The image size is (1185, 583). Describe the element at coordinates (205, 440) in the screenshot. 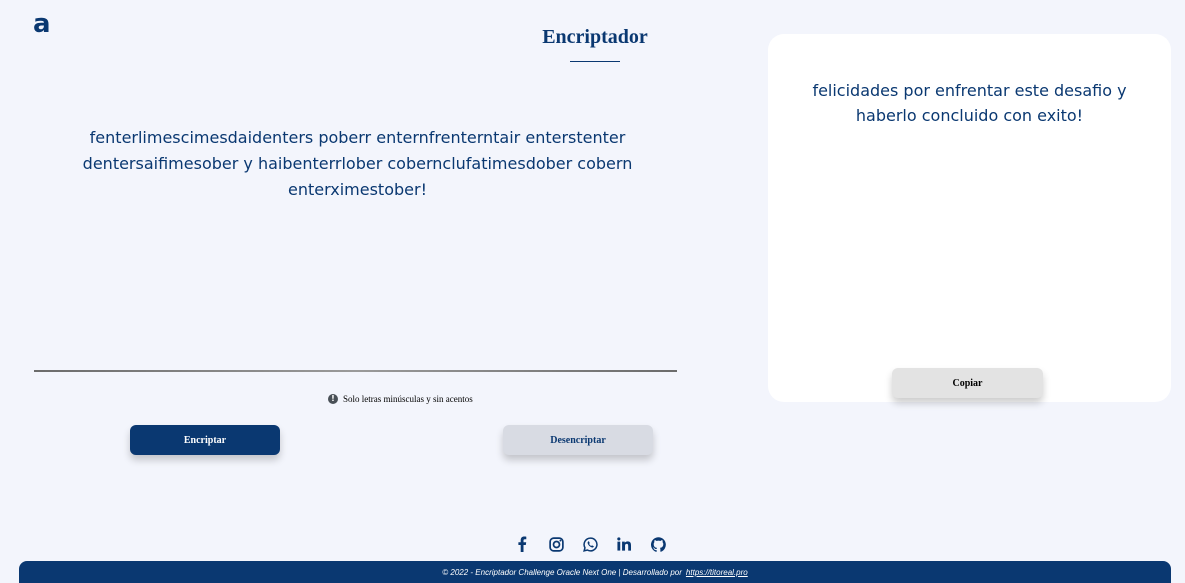

I see `encrypt-button: Encriptar` at that location.